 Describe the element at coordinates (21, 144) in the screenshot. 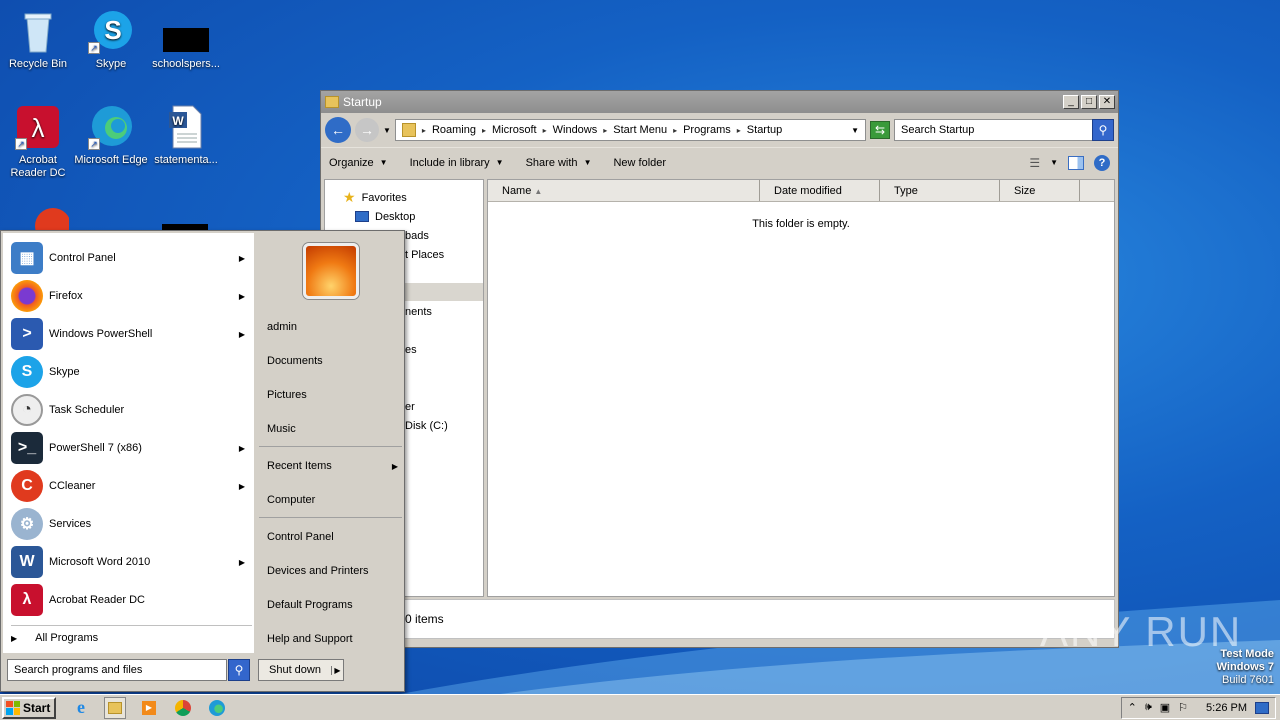

I see `shortcut-arrow-icon: ↗` at that location.